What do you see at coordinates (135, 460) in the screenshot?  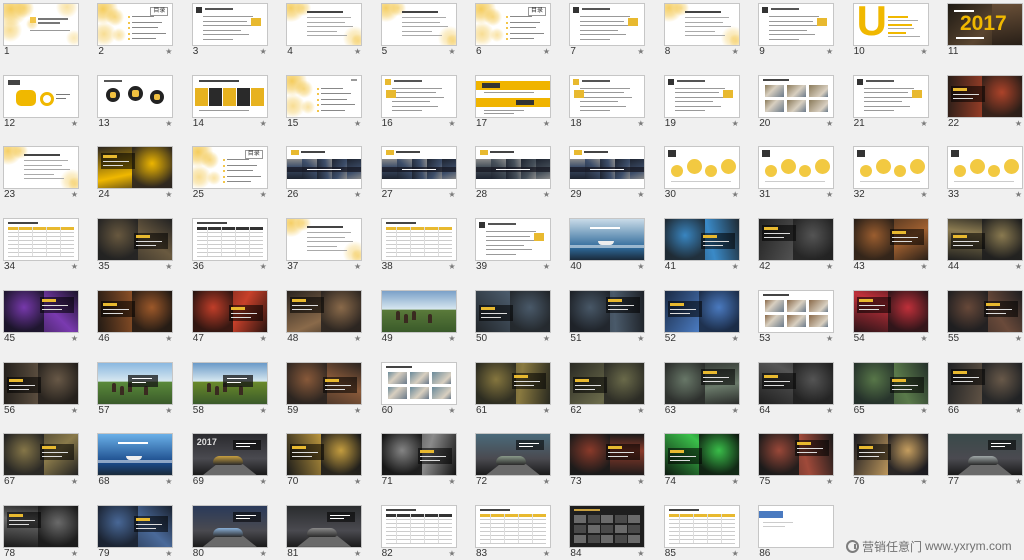 I see `slide-item: 68 ★` at bounding box center [135, 460].